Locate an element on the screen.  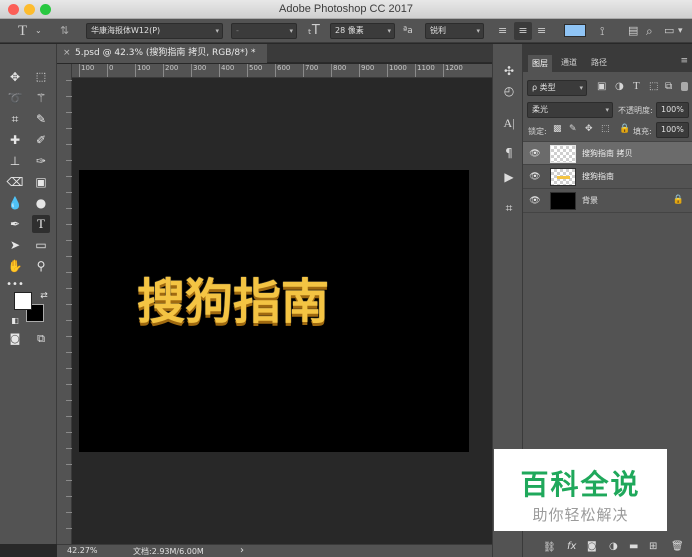
rectangle-tool-icon: ▭ is located at coordinates (41, 245).